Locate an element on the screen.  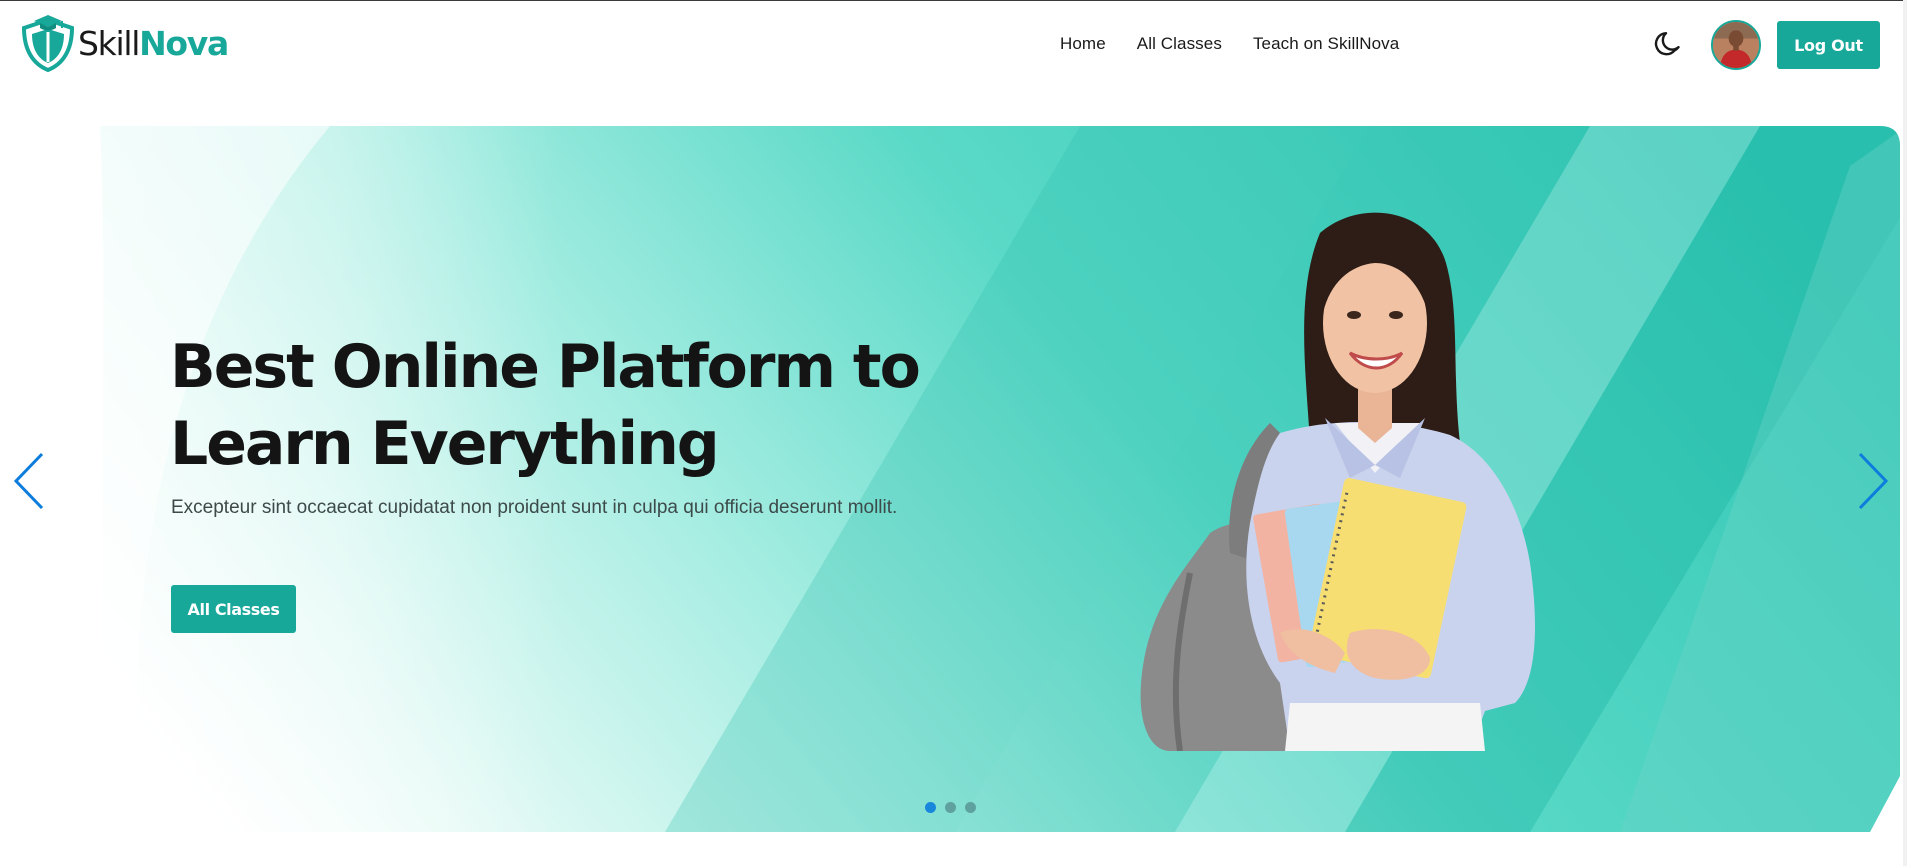
main-nav: Home All Classes Teach on SkillNova is located at coordinates (1229, 44).